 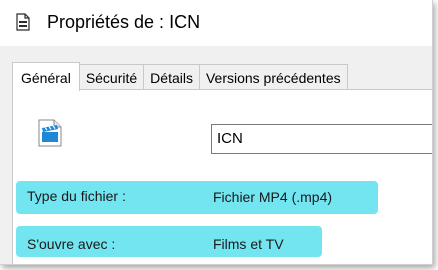 I want to click on file-type-label: Type du fichier :, so click(x=76, y=196).